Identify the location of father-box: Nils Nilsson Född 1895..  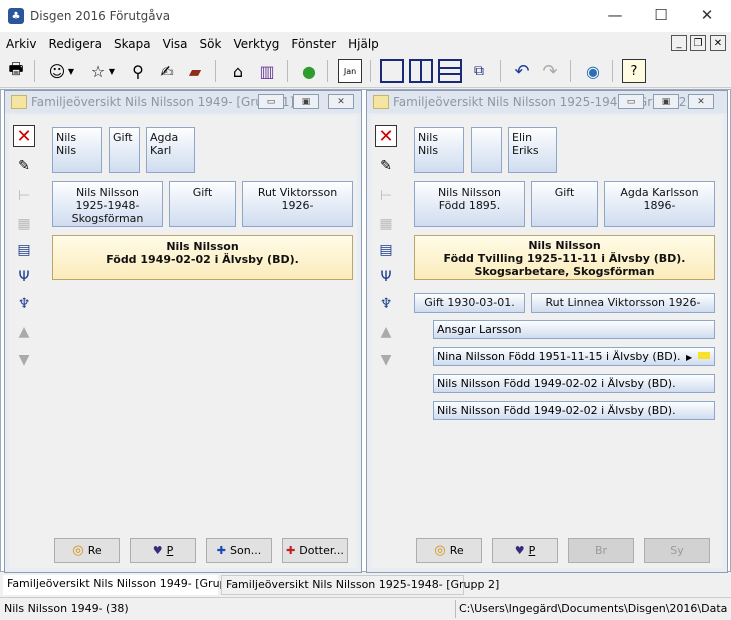
(469, 204).